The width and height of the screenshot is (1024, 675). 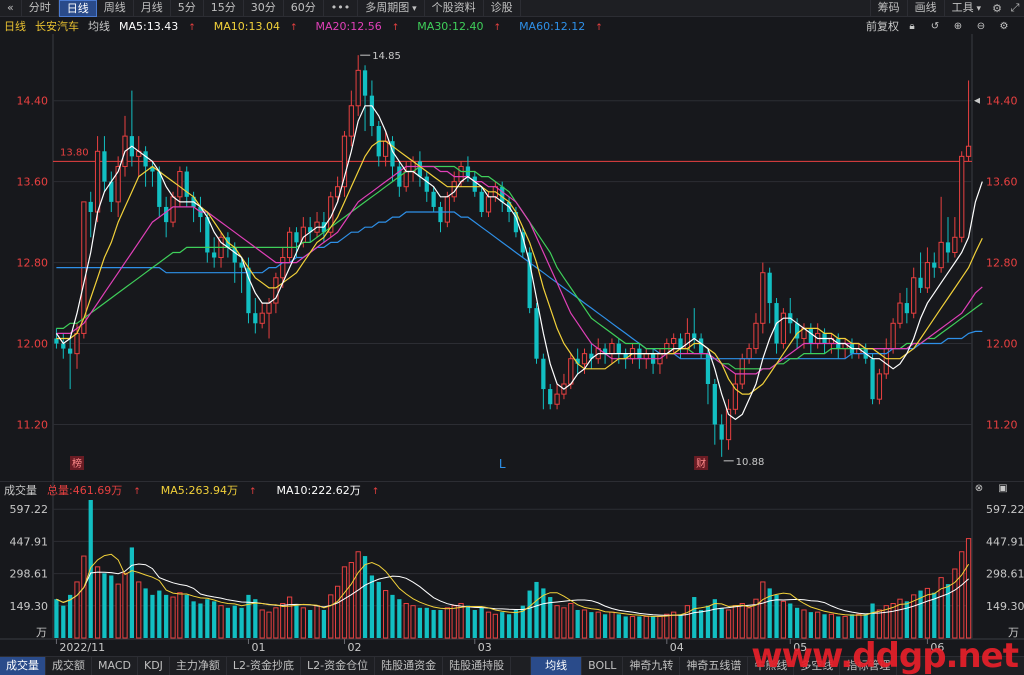 What do you see at coordinates (33, 182) in the screenshot?
I see `price-tick-left: 13.60` at bounding box center [33, 182].